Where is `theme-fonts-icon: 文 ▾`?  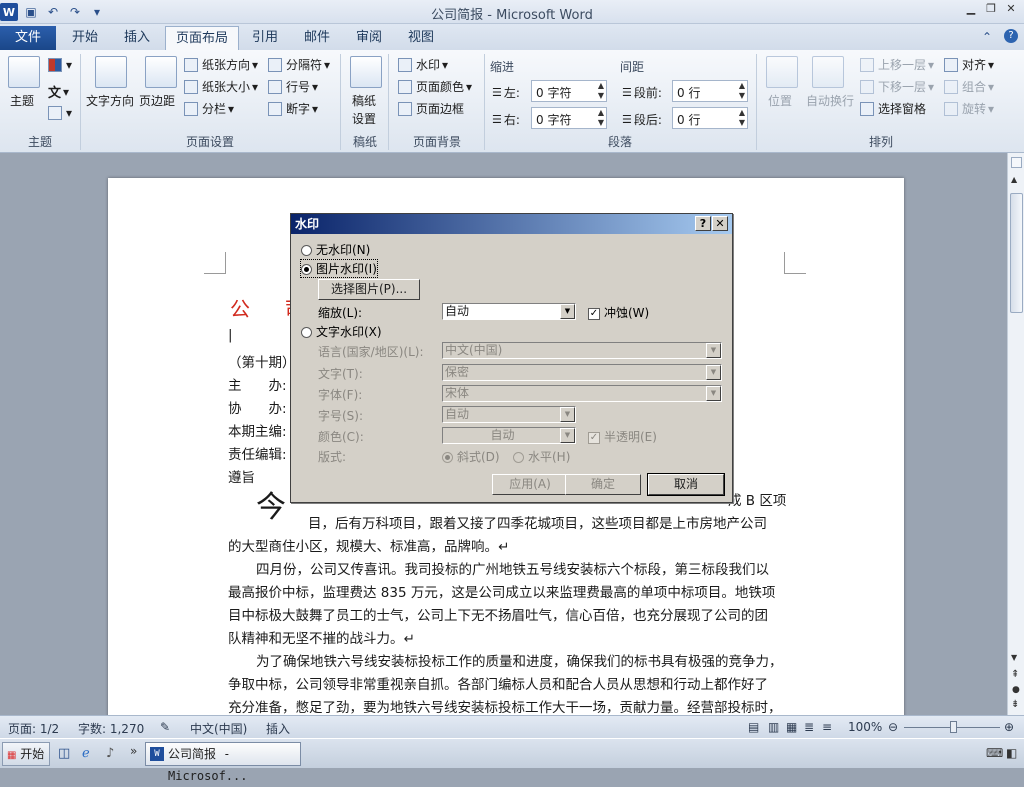
theme-fonts-icon: 文 ▾ is located at coordinates (58, 92).